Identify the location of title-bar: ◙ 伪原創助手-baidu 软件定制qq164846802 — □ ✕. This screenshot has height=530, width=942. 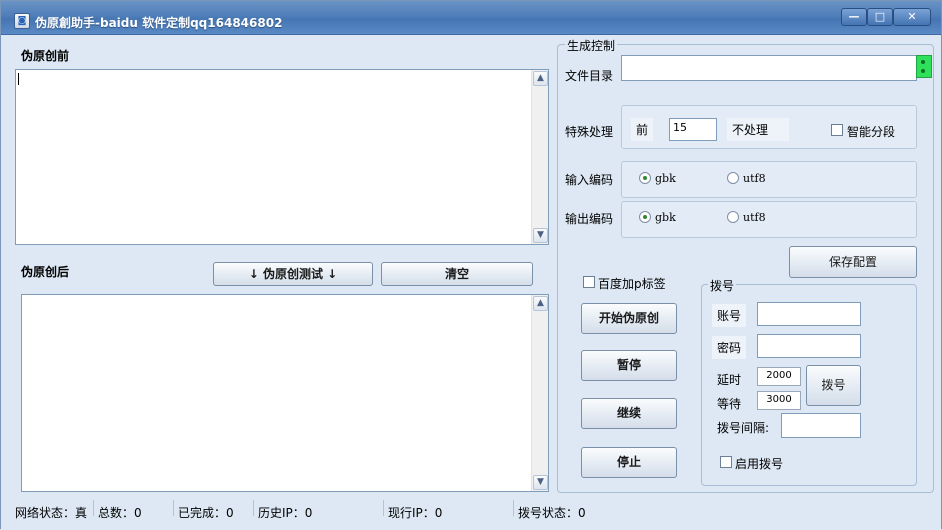
(471, 18).